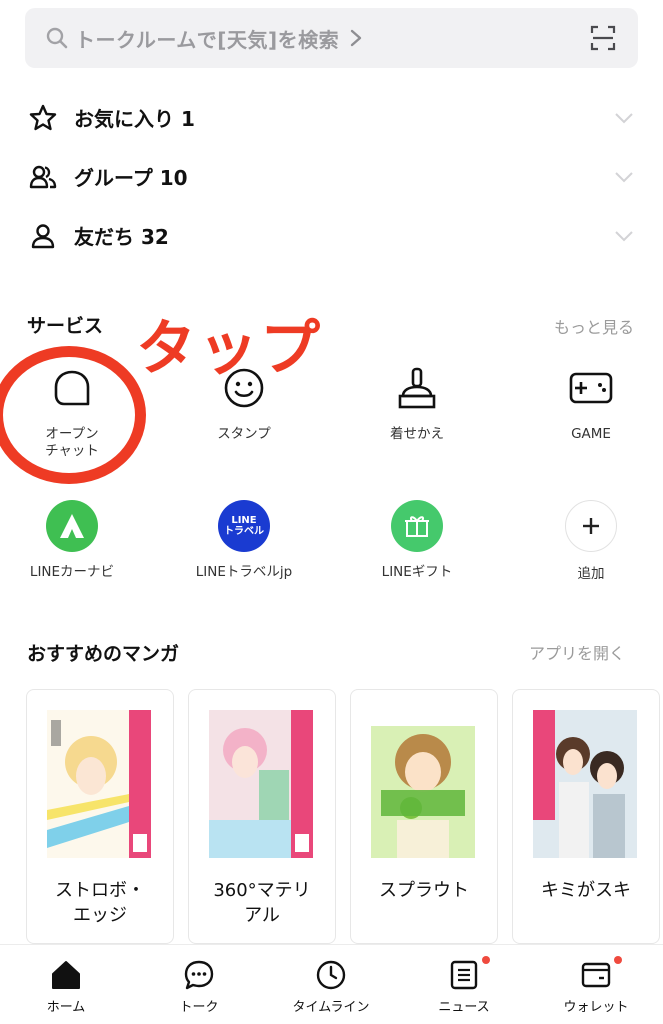 This screenshot has height=1024, width=663. I want to click on wallet-icon, so click(596, 975).